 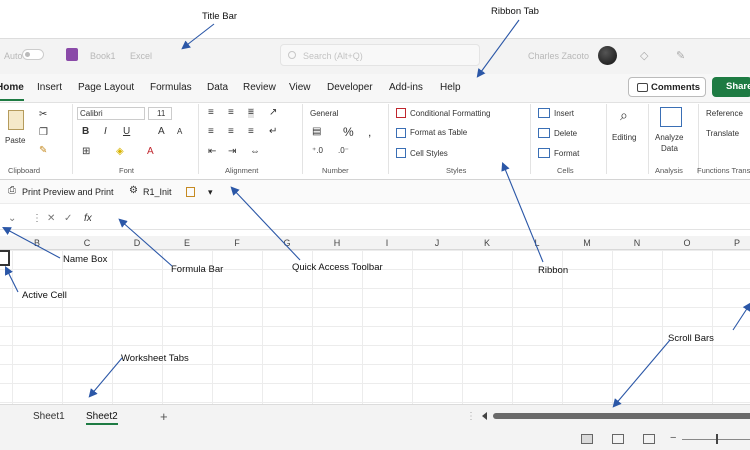 I want to click on align-center-icon: ≡, so click(x=231, y=132).